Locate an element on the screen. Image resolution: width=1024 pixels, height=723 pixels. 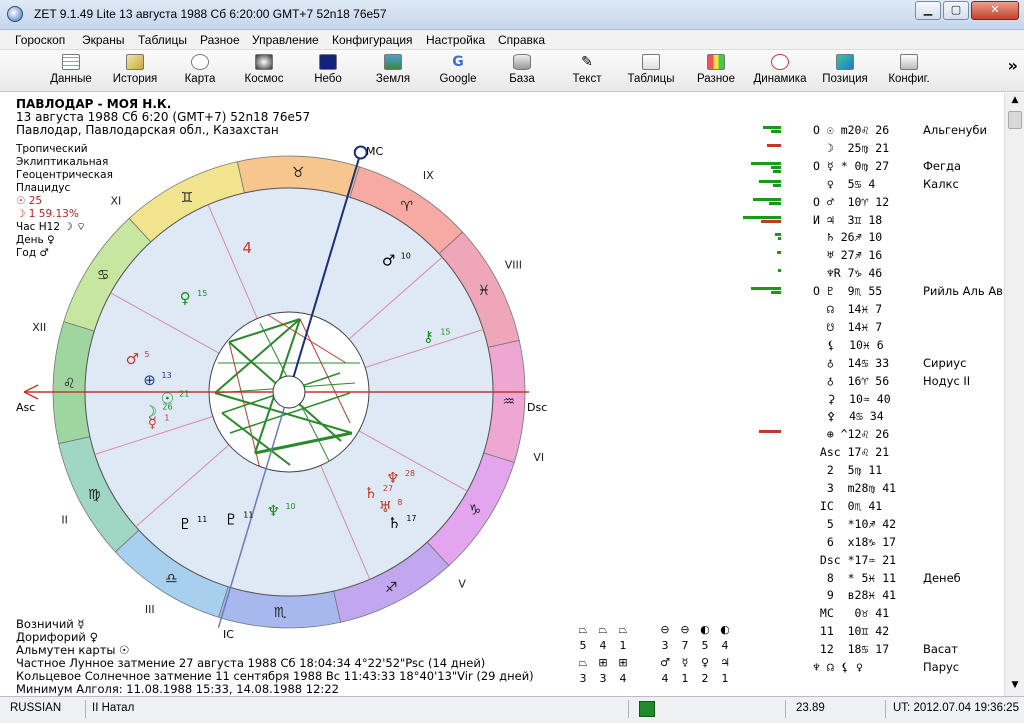
planet-glyph-icon: ⊕ is located at coordinates (149, 380).